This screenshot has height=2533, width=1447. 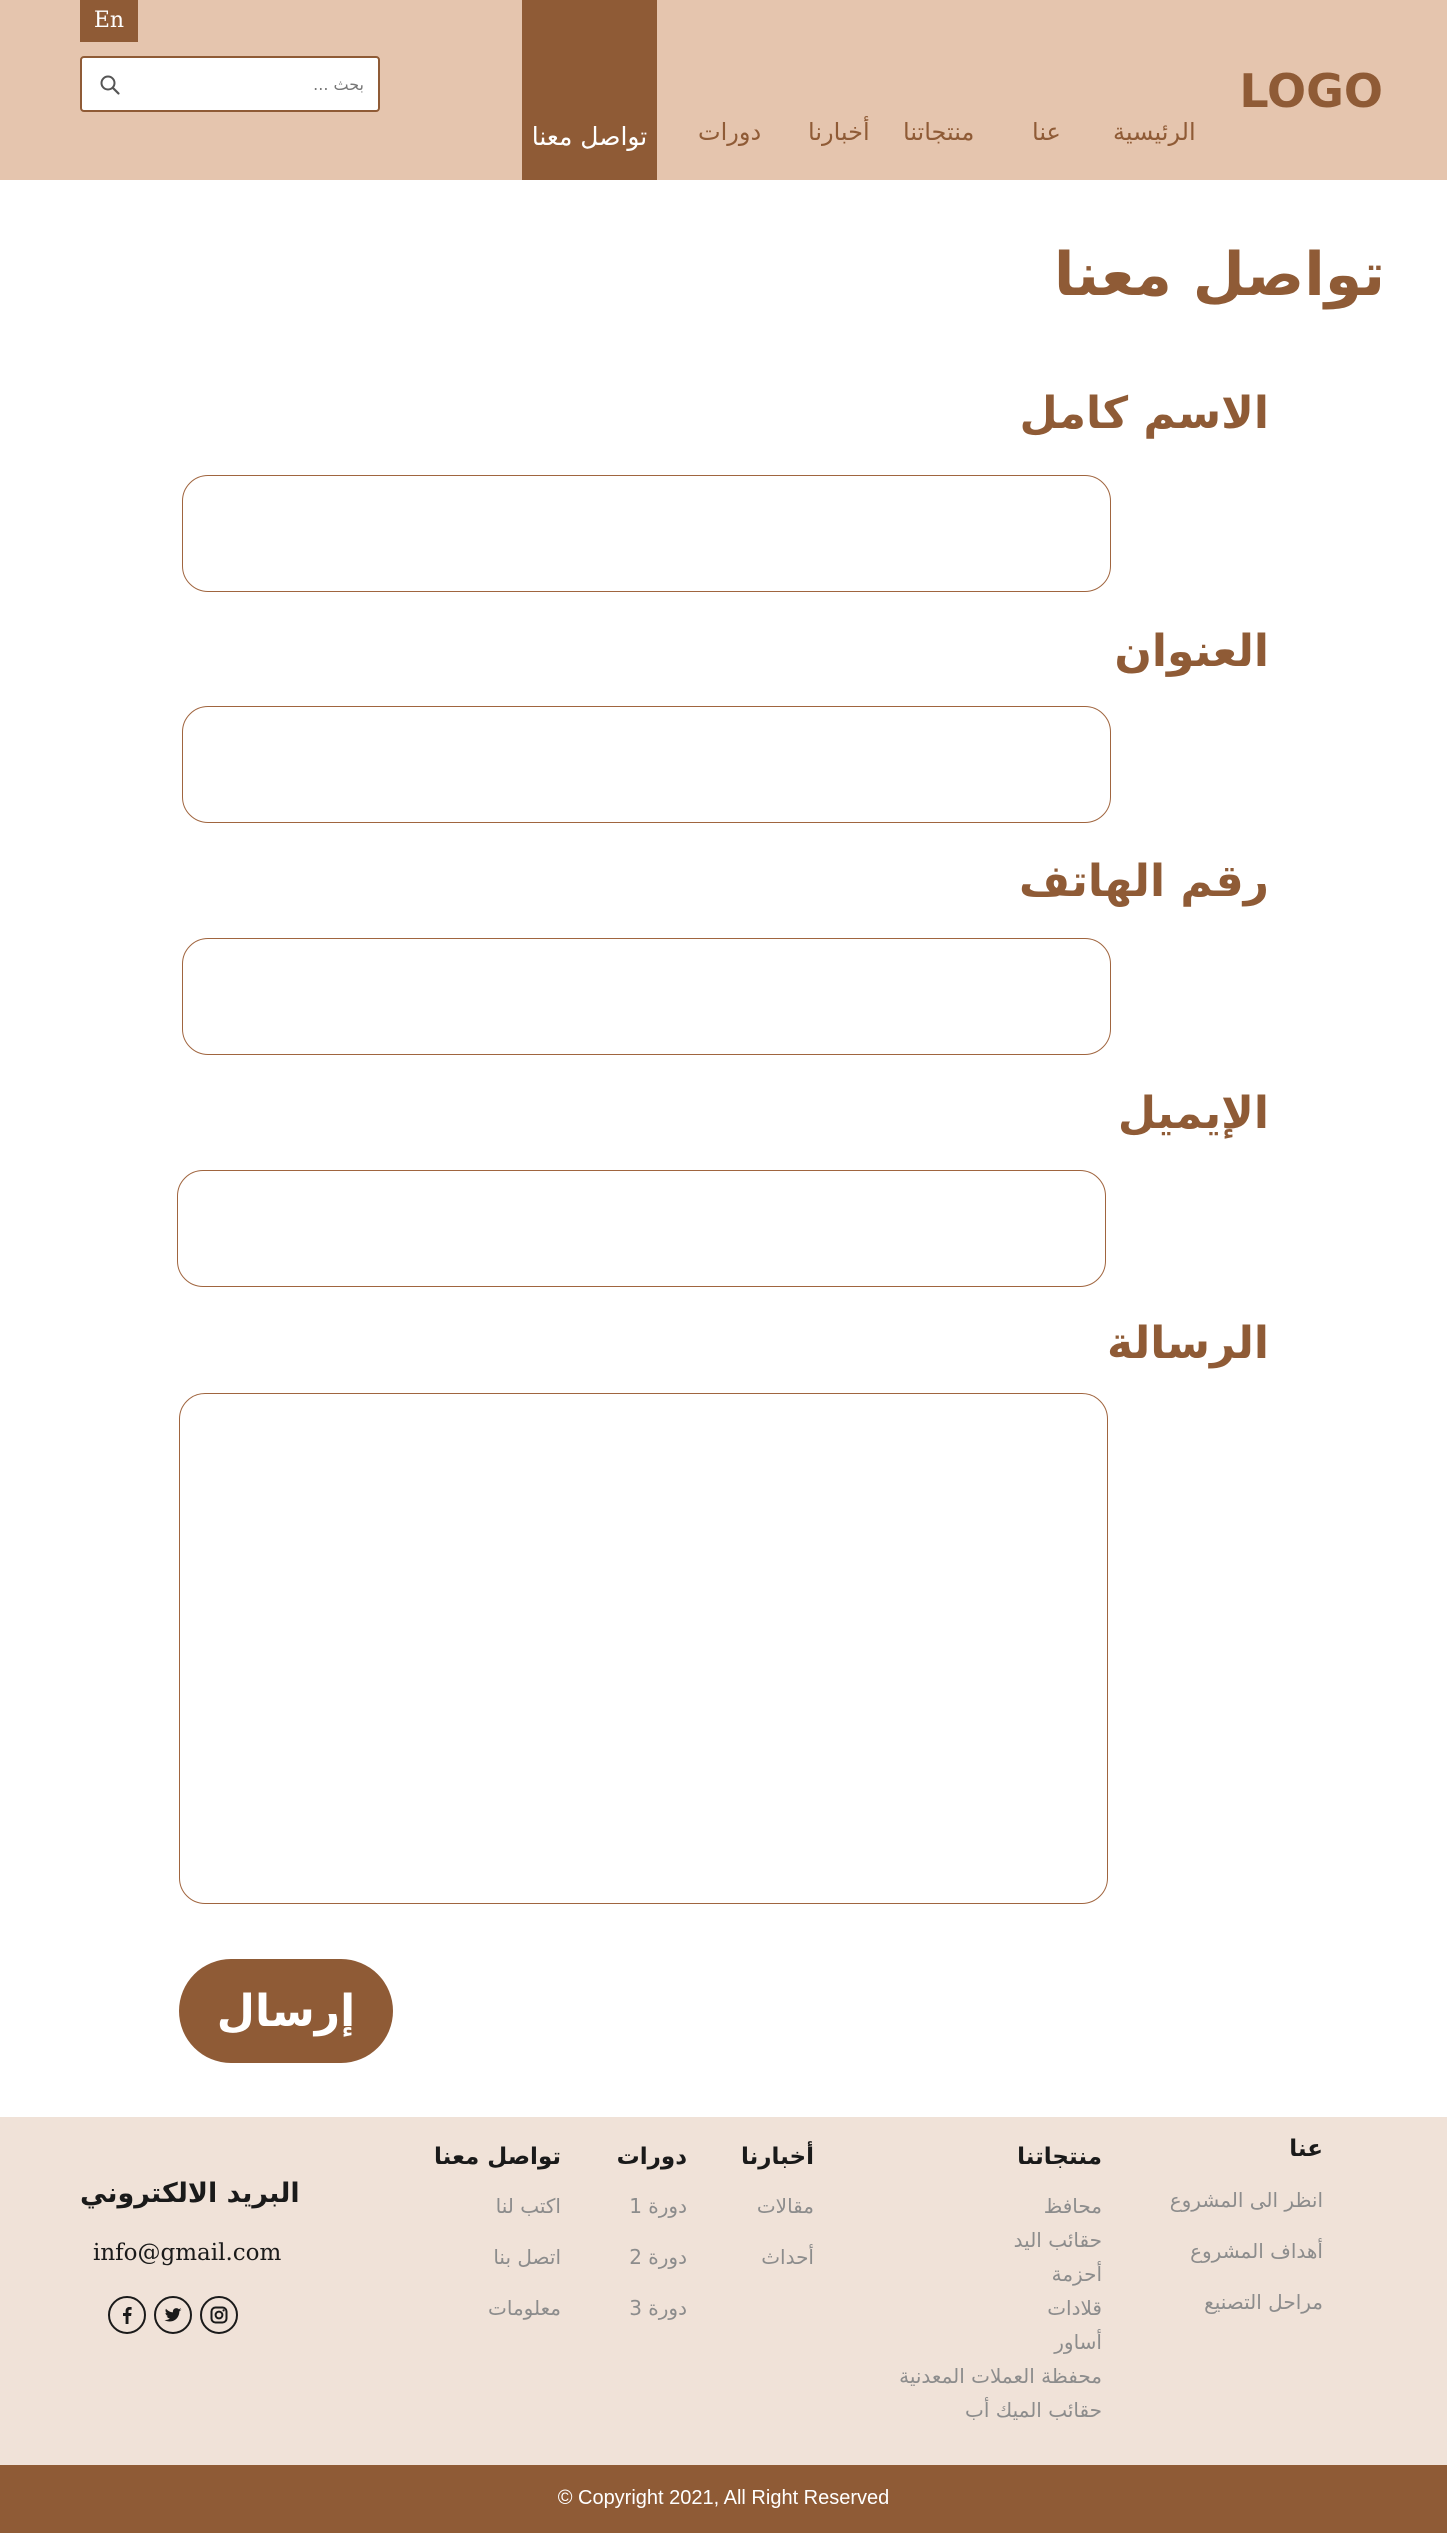 I want to click on submit-button: إرسال, so click(x=286, y=2011).